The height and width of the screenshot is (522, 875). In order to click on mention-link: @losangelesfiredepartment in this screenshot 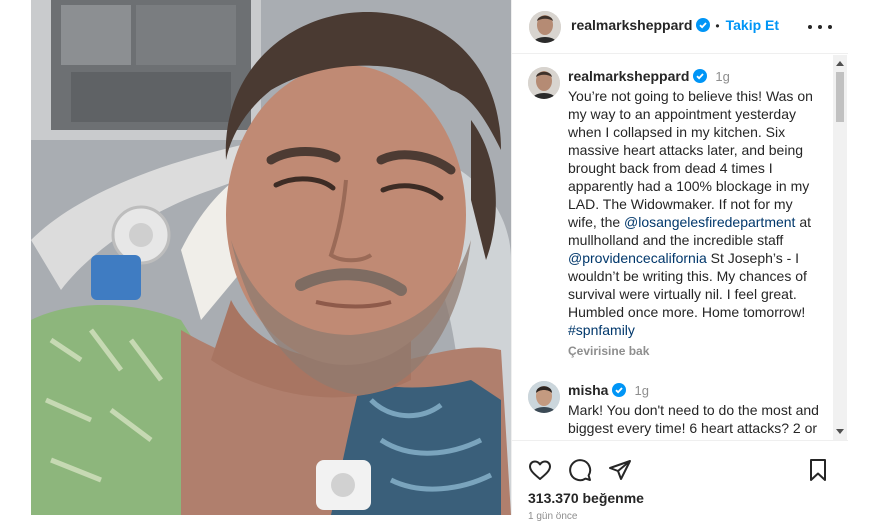, I will do `click(709, 222)`.